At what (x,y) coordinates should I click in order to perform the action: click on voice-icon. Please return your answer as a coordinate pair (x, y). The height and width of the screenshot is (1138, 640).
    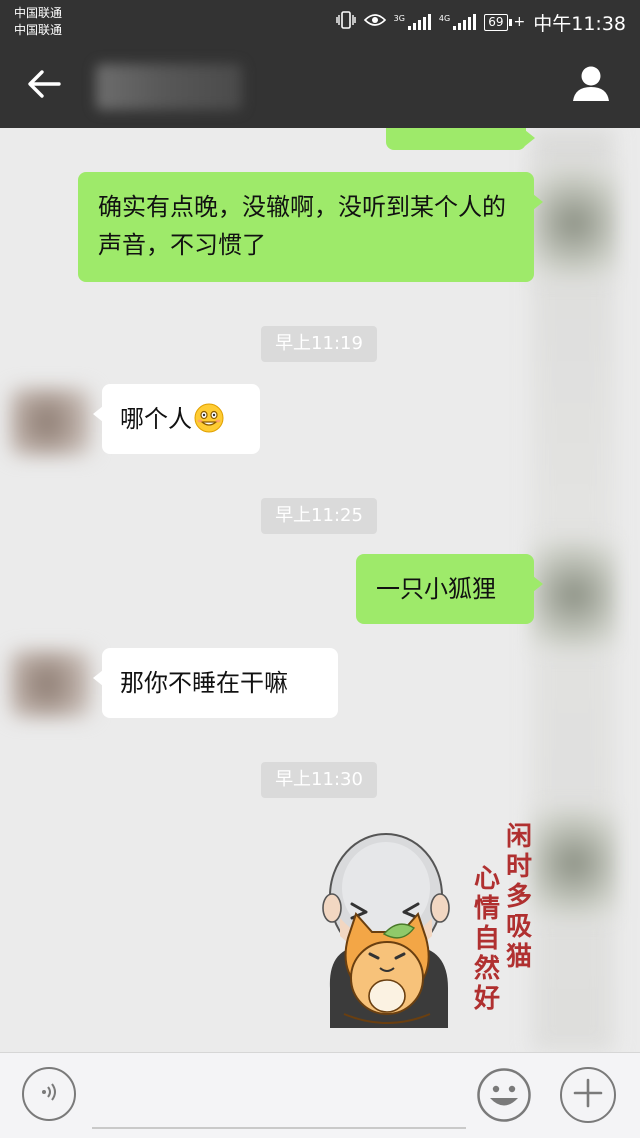
    Looking at the image, I should click on (49, 1094).